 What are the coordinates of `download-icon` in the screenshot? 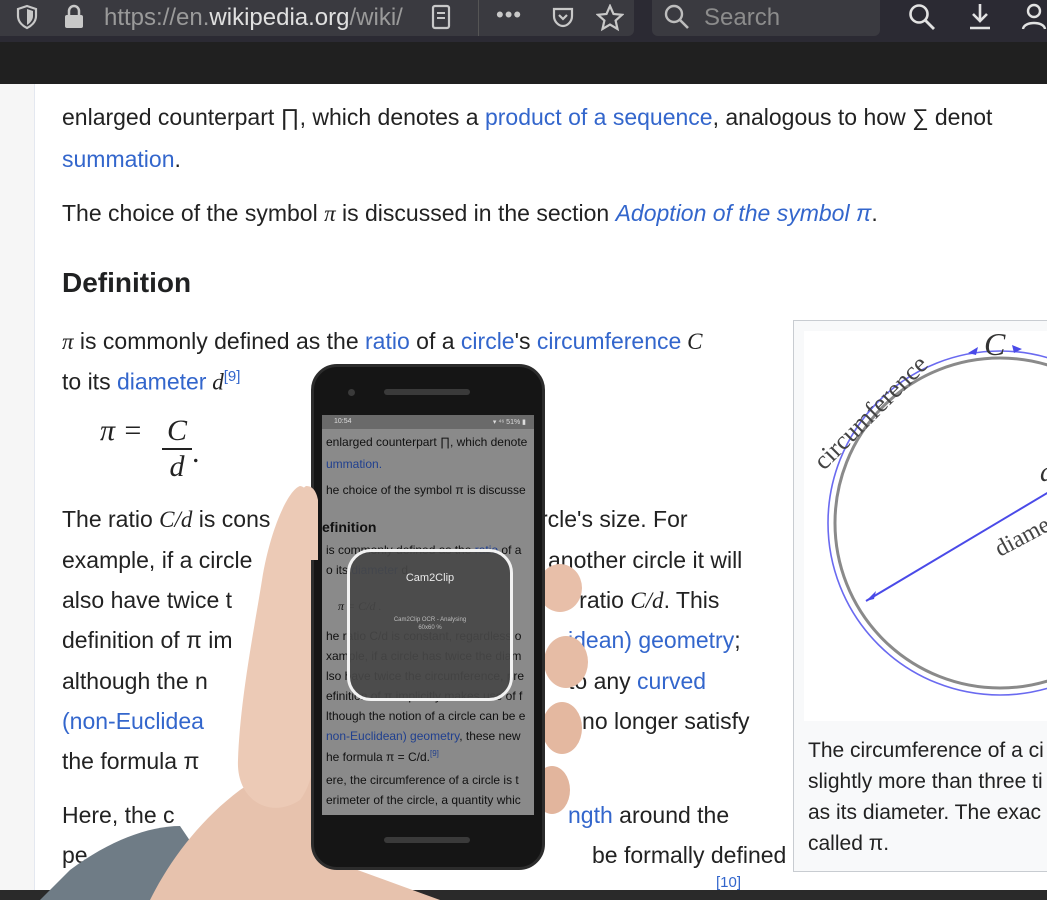 It's located at (980, 20).